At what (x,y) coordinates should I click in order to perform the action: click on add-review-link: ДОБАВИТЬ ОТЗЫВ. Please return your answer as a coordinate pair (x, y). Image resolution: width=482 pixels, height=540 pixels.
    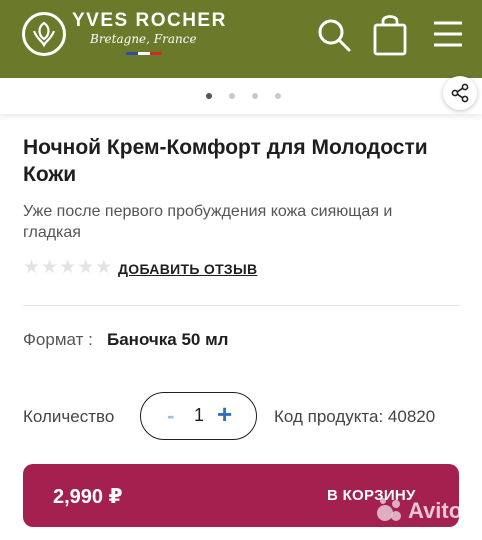
    Looking at the image, I should click on (187, 269).